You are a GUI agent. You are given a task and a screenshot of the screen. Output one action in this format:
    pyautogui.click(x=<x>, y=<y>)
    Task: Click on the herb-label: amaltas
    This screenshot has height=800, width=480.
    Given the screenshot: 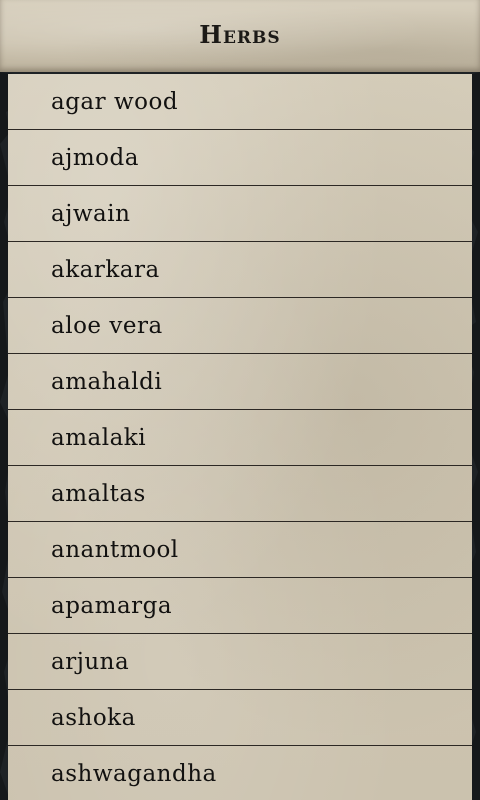 What is the action you would take?
    pyautogui.click(x=98, y=493)
    